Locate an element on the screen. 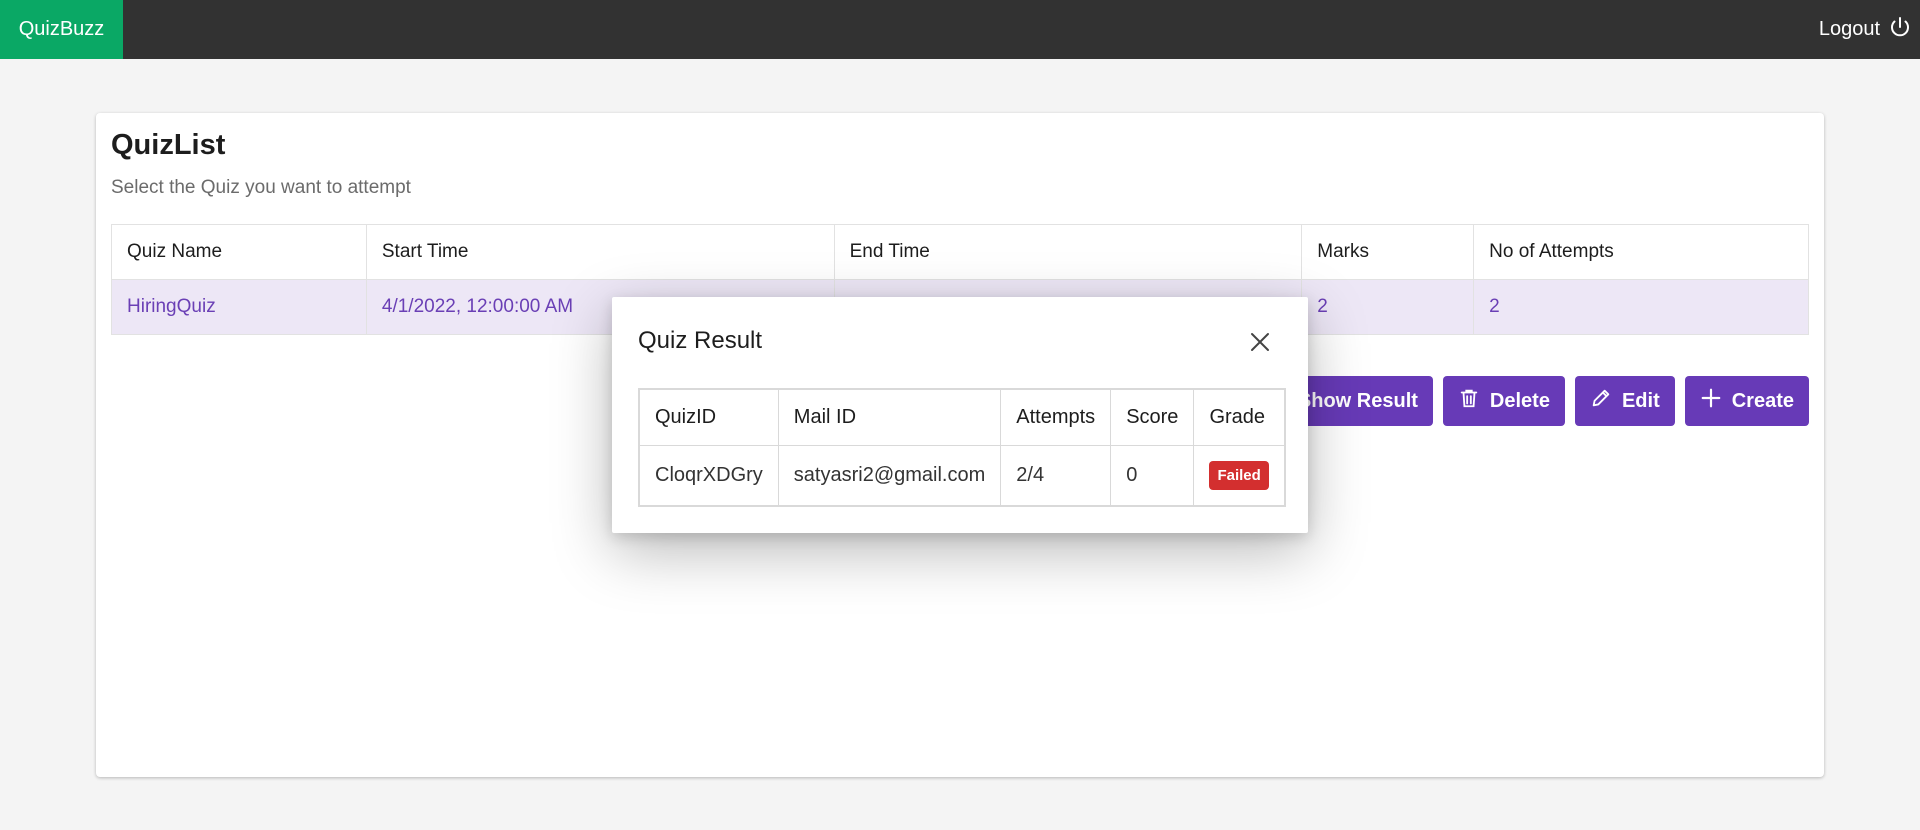 The image size is (1920, 830). create-button: Create is located at coordinates (1746, 401).